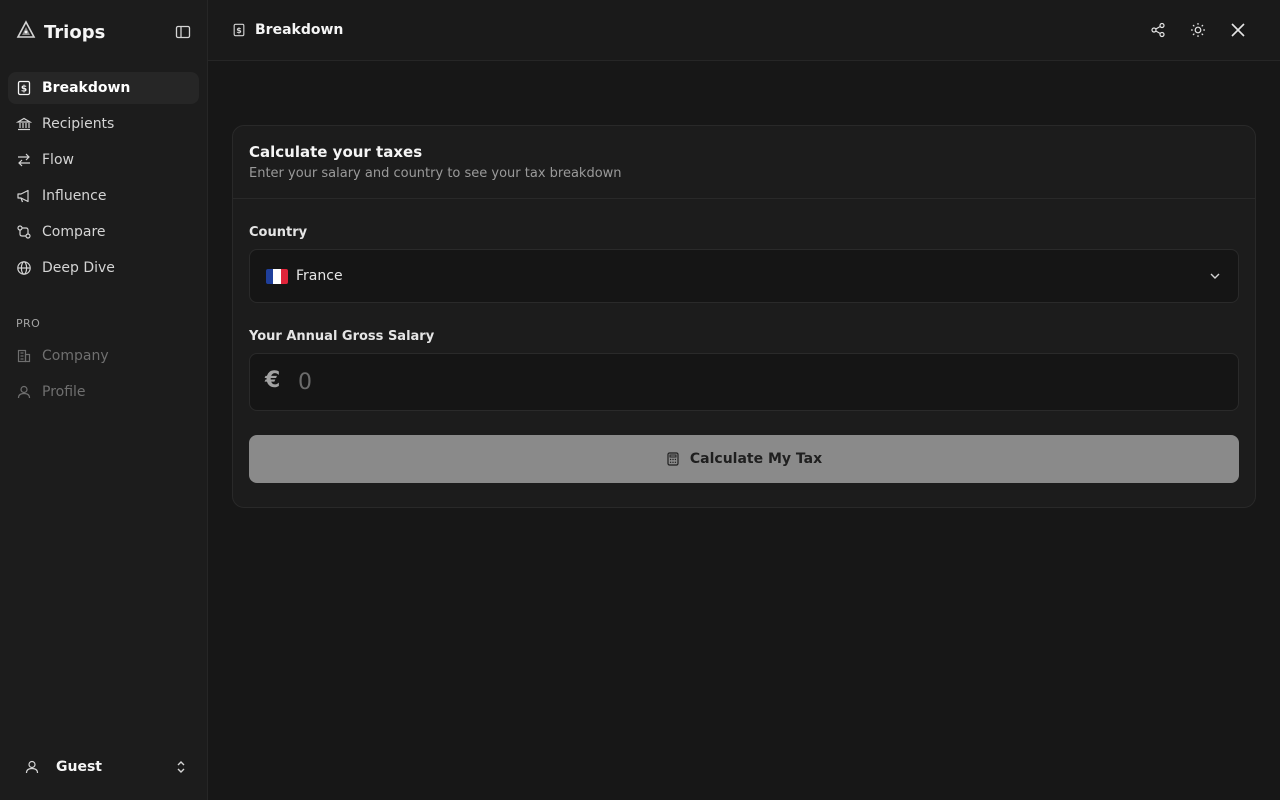 This screenshot has width=1280, height=800. What do you see at coordinates (24, 268) in the screenshot?
I see `globe-icon` at bounding box center [24, 268].